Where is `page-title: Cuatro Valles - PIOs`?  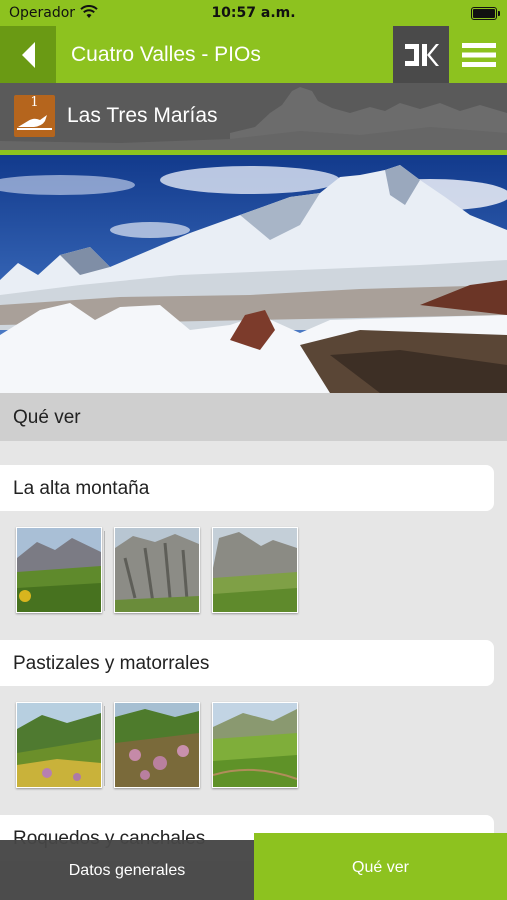 page-title: Cuatro Valles - PIOs is located at coordinates (166, 54).